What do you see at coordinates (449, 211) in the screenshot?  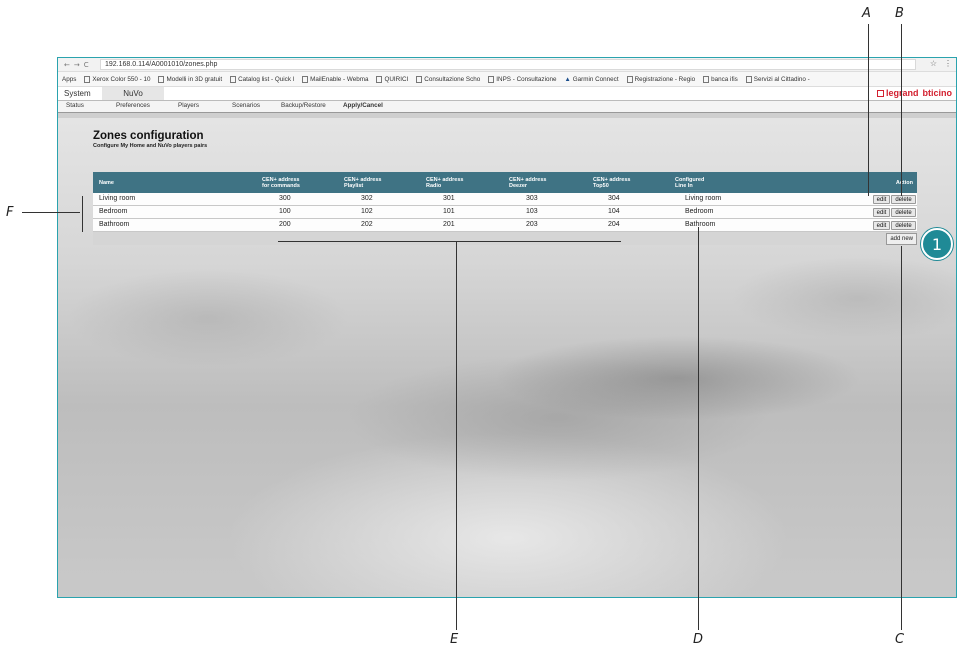 I see `radio-address: 101` at bounding box center [449, 211].